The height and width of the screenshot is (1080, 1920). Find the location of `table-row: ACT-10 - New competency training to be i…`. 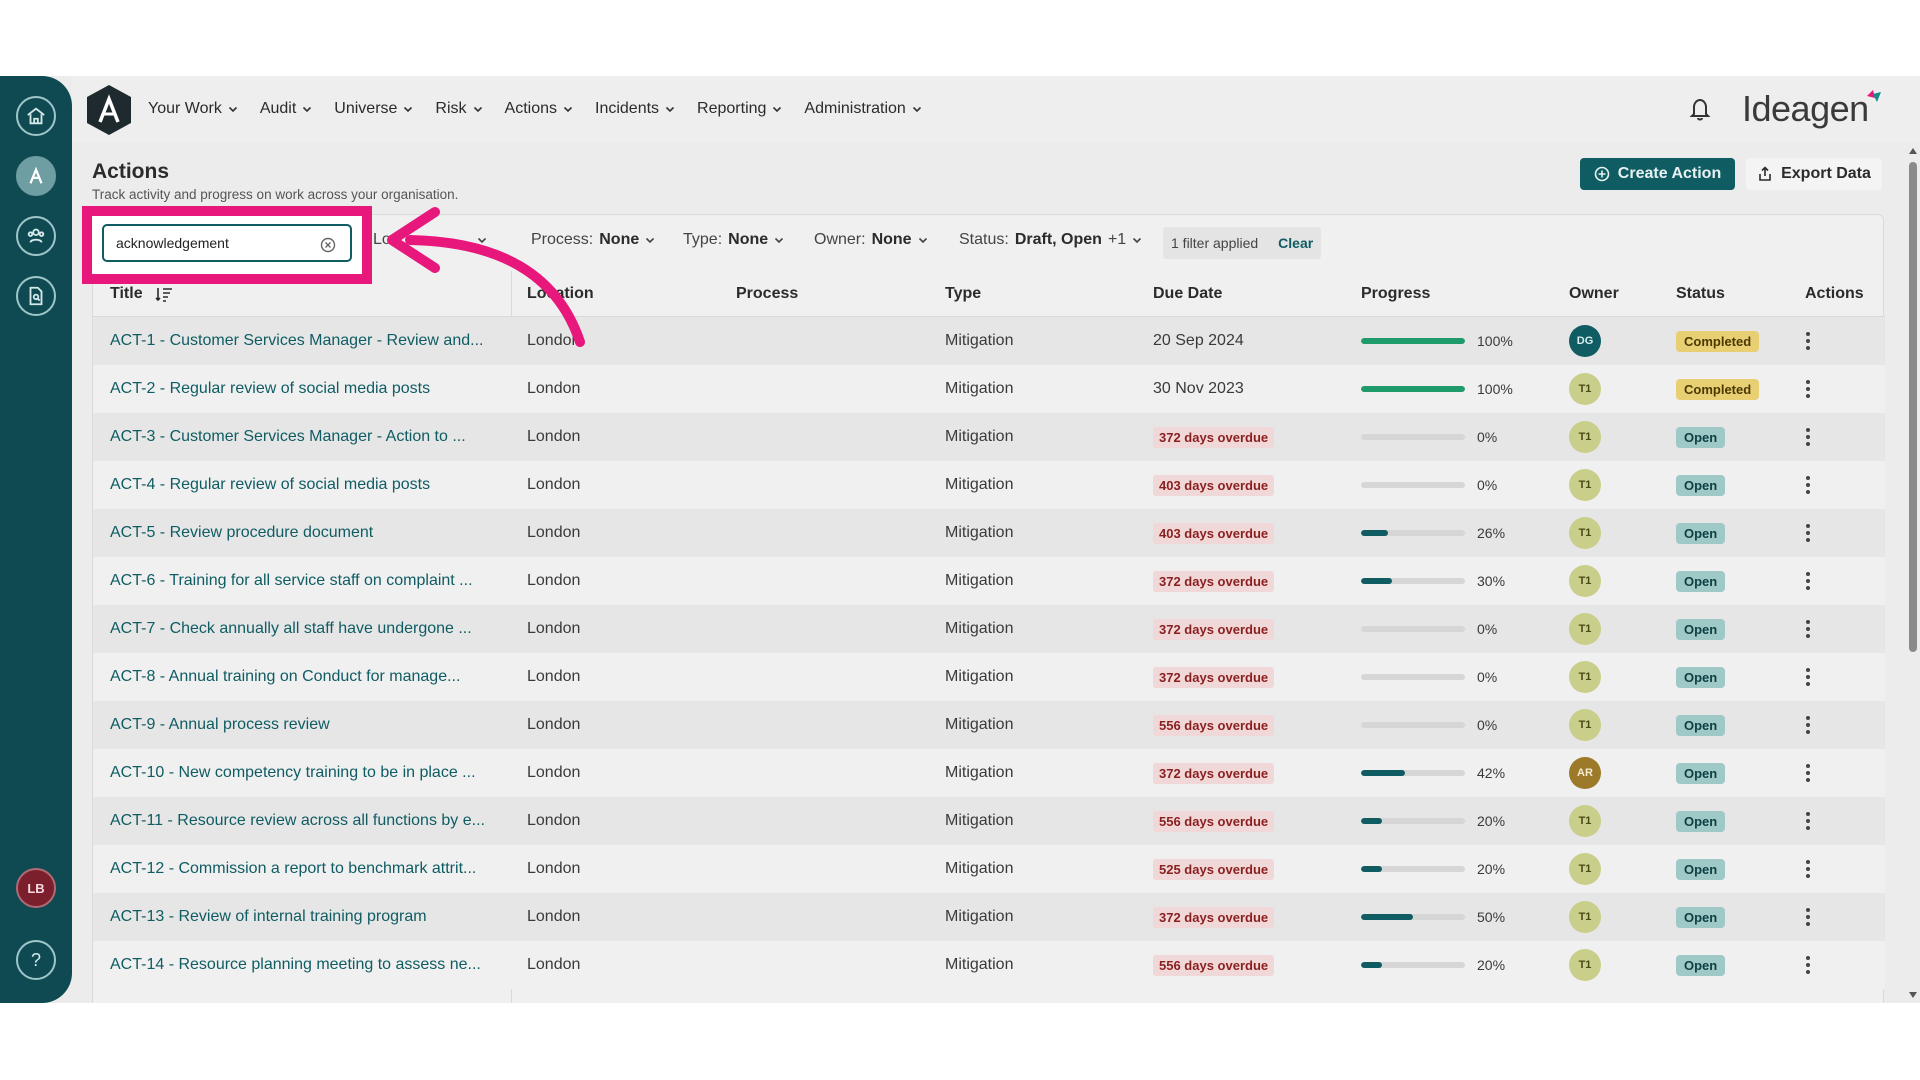

table-row: ACT-10 - New competency training to be i… is located at coordinates (989, 773).